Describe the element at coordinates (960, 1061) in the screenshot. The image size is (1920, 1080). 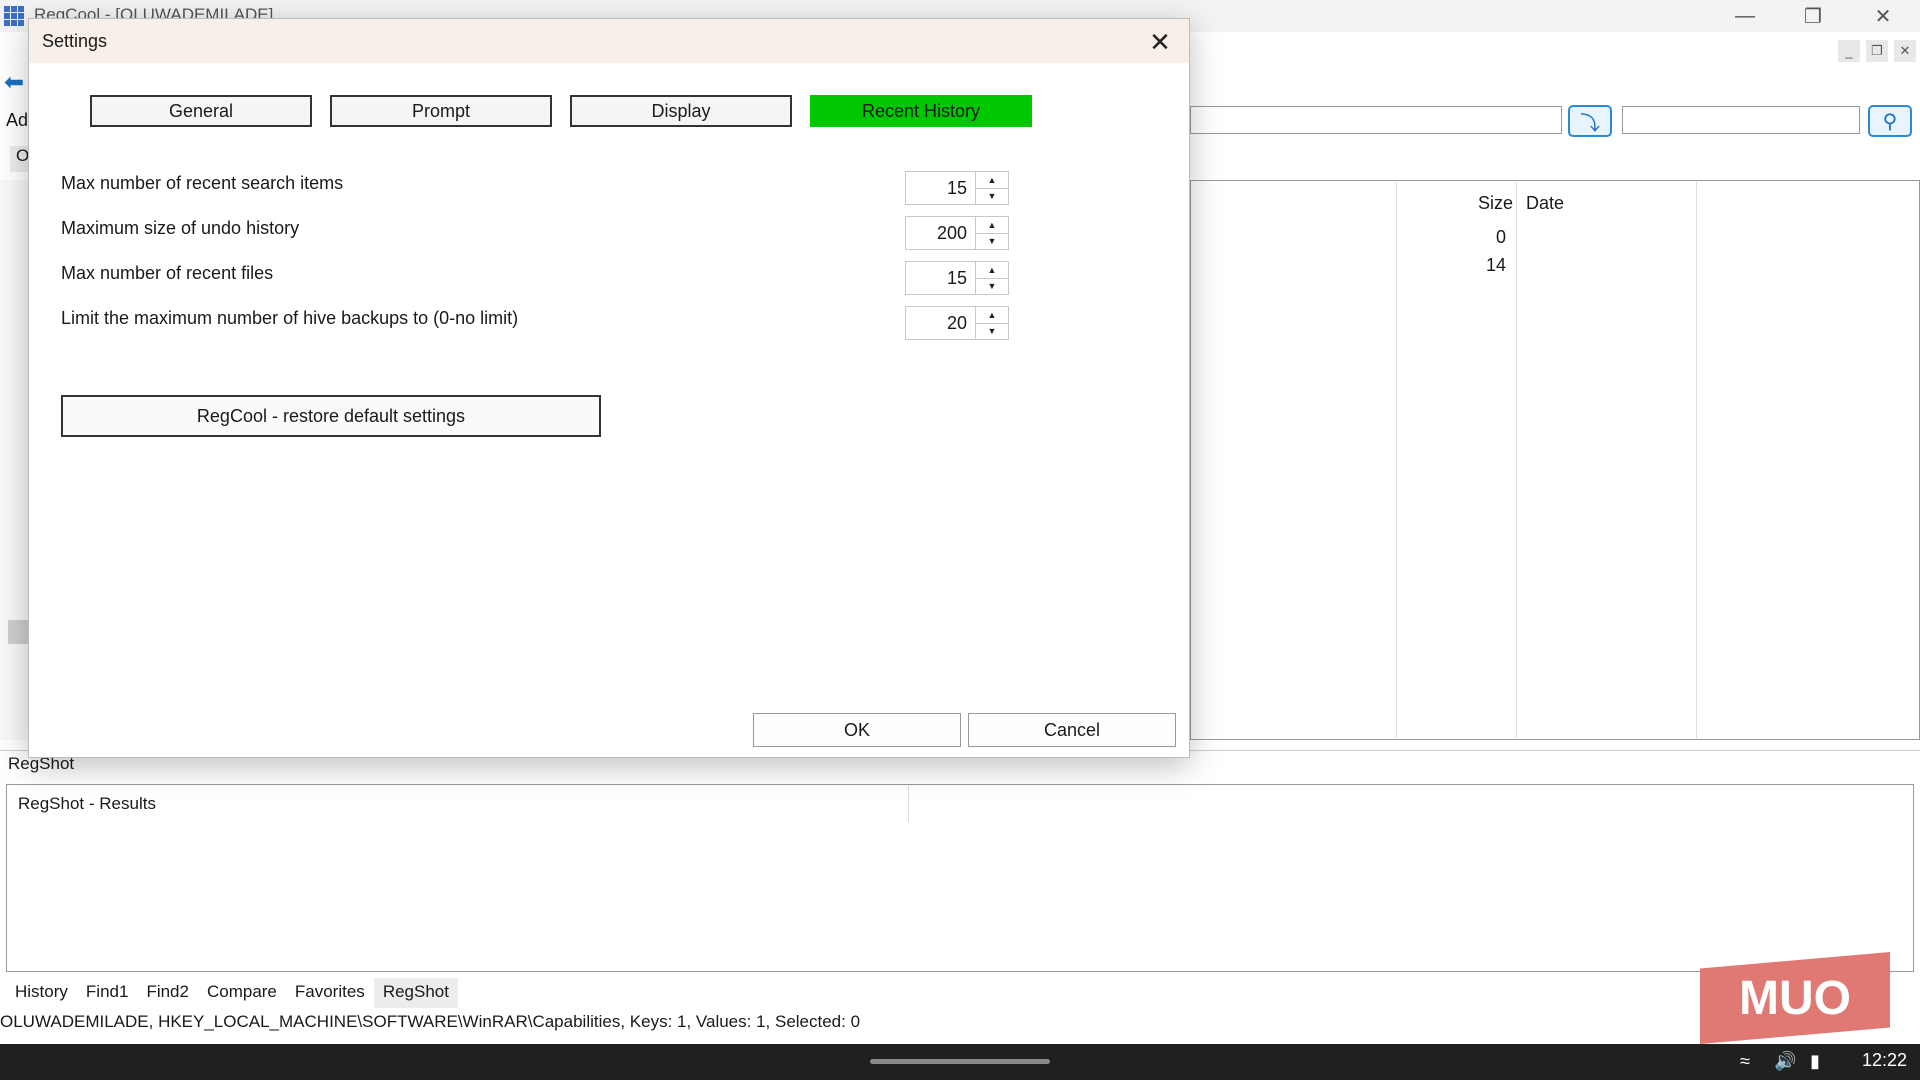
I see `home-indicator` at that location.